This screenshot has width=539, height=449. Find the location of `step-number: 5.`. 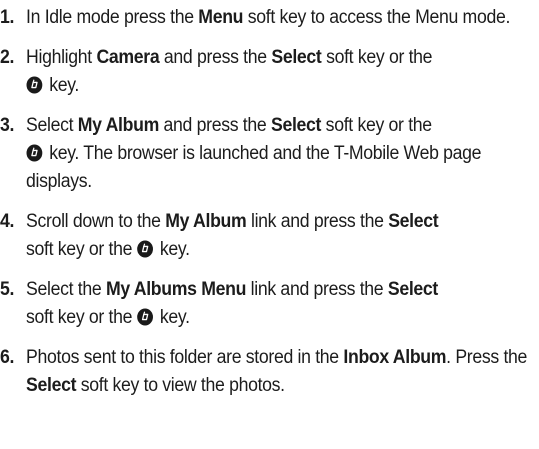

step-number: 5. is located at coordinates (7, 289).